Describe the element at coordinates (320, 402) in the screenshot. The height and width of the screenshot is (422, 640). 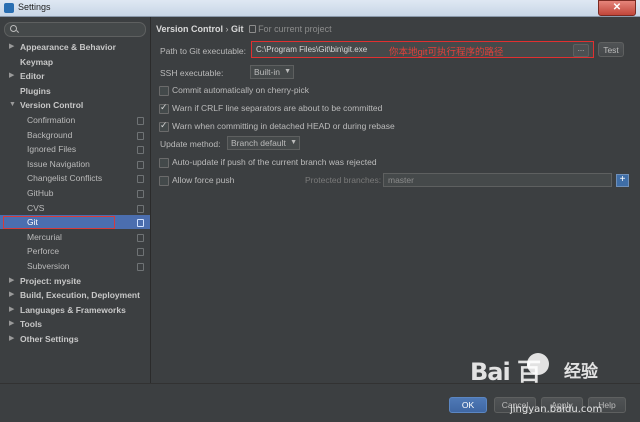
I see `dialog-footer: OK Cancel Apply Help` at that location.